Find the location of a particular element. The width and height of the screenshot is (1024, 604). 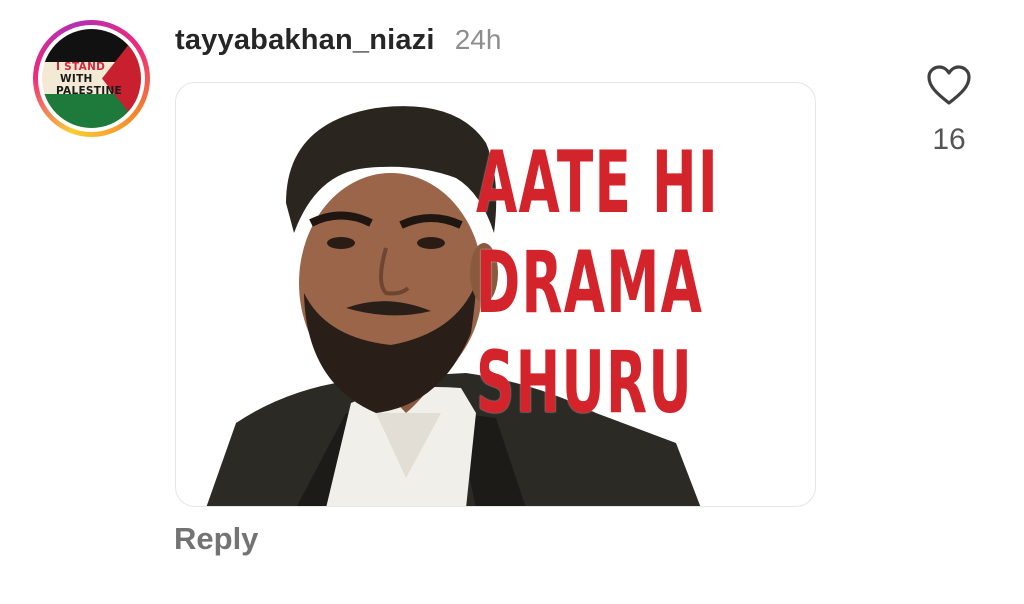

username-link: tayyabakhan_niazi is located at coordinates (305, 40).